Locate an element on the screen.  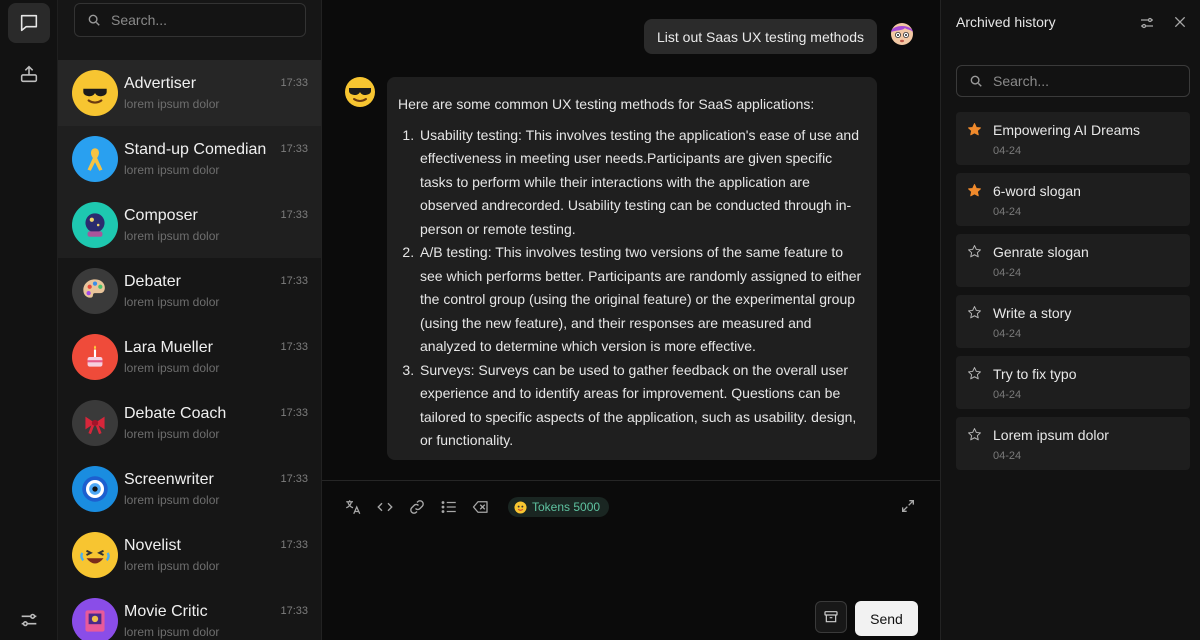
chat-item: Lara Mueller lorem ipsum dolor 17:33 is located at coordinates (189, 357).